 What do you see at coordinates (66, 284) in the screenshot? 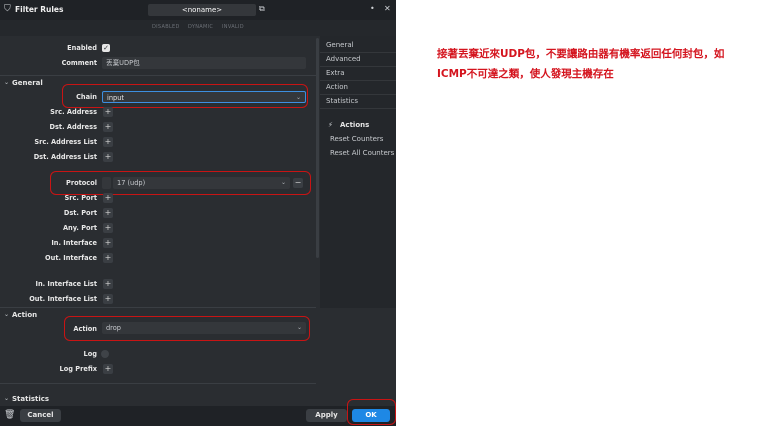
I see `in-interface-list-label: In. Interface List` at bounding box center [66, 284].